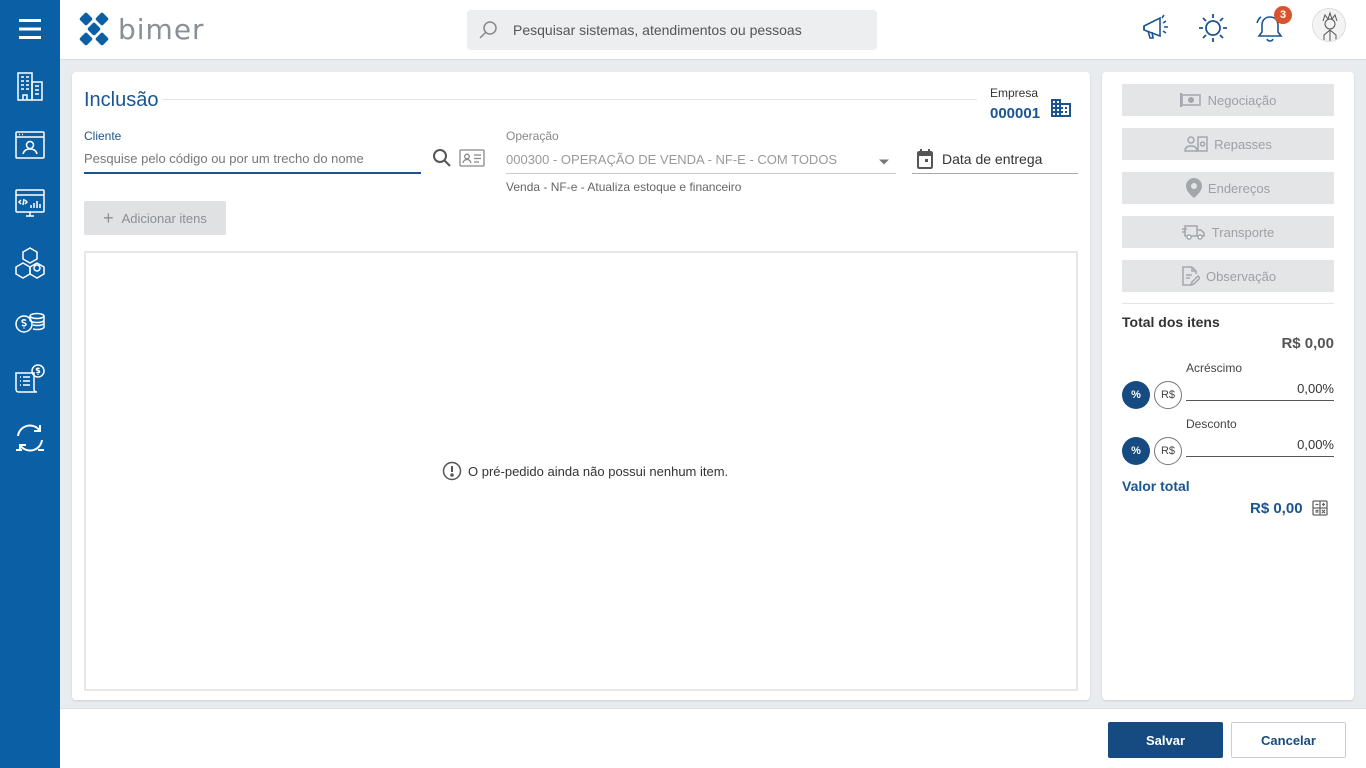 Image resolution: width=1366 pixels, height=768 pixels. Describe the element at coordinates (1193, 232) in the screenshot. I see `truck-icon` at that location.